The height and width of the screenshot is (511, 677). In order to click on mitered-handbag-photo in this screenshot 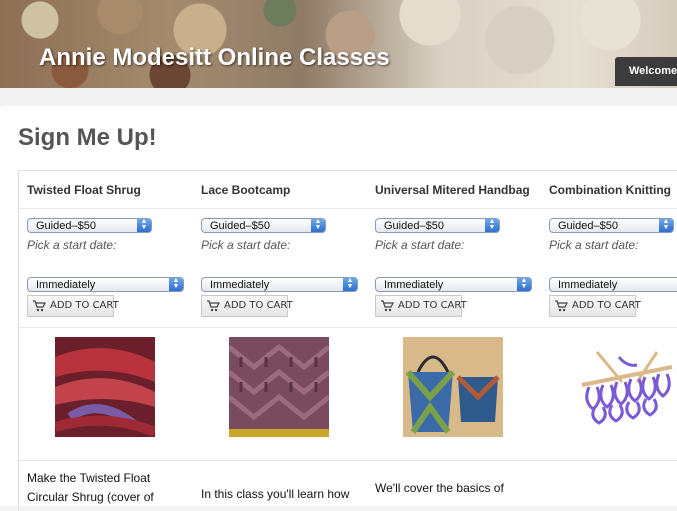, I will do `click(453, 387)`.